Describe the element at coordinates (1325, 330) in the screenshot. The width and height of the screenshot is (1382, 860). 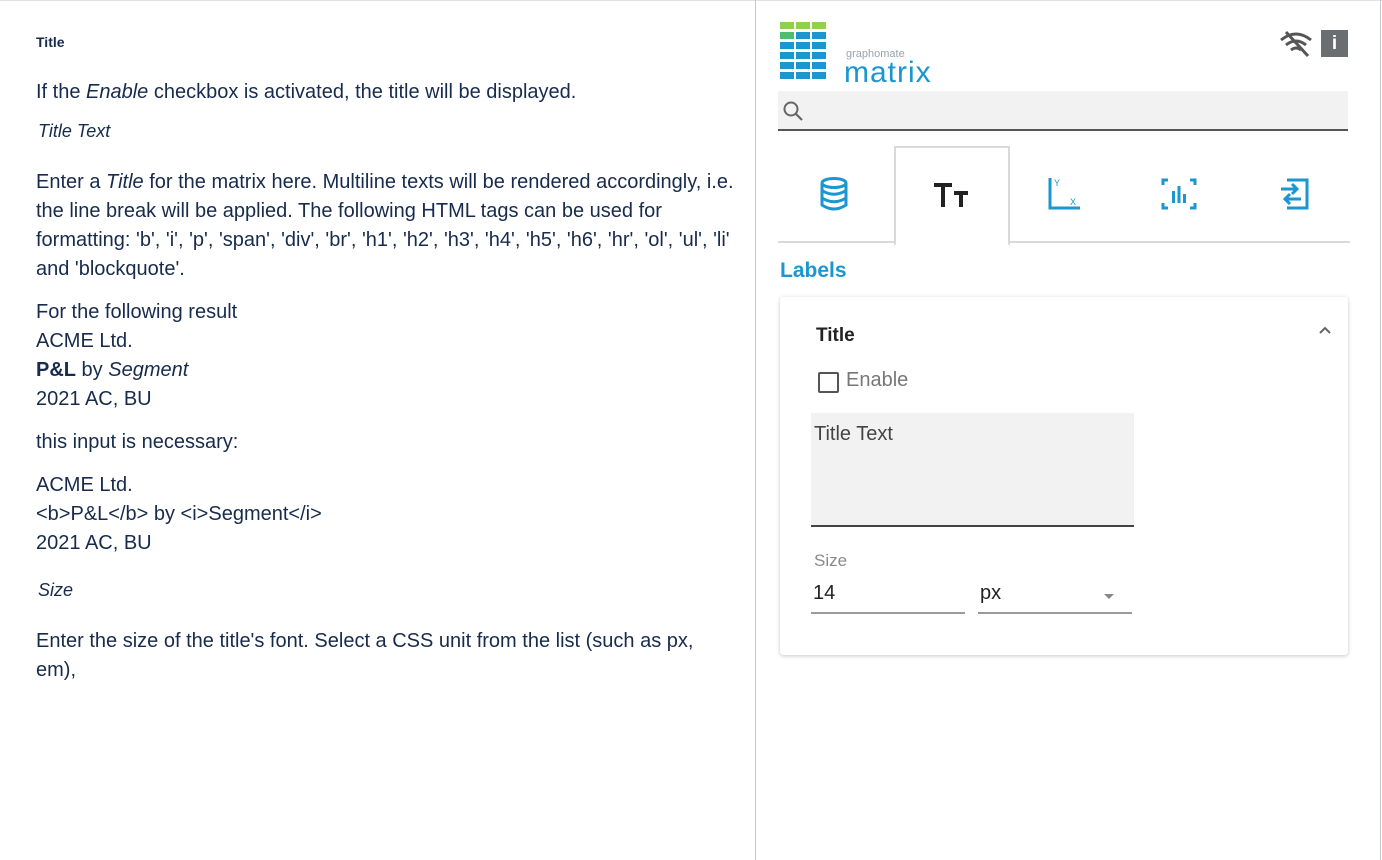
I see `chevron-up-icon` at that location.